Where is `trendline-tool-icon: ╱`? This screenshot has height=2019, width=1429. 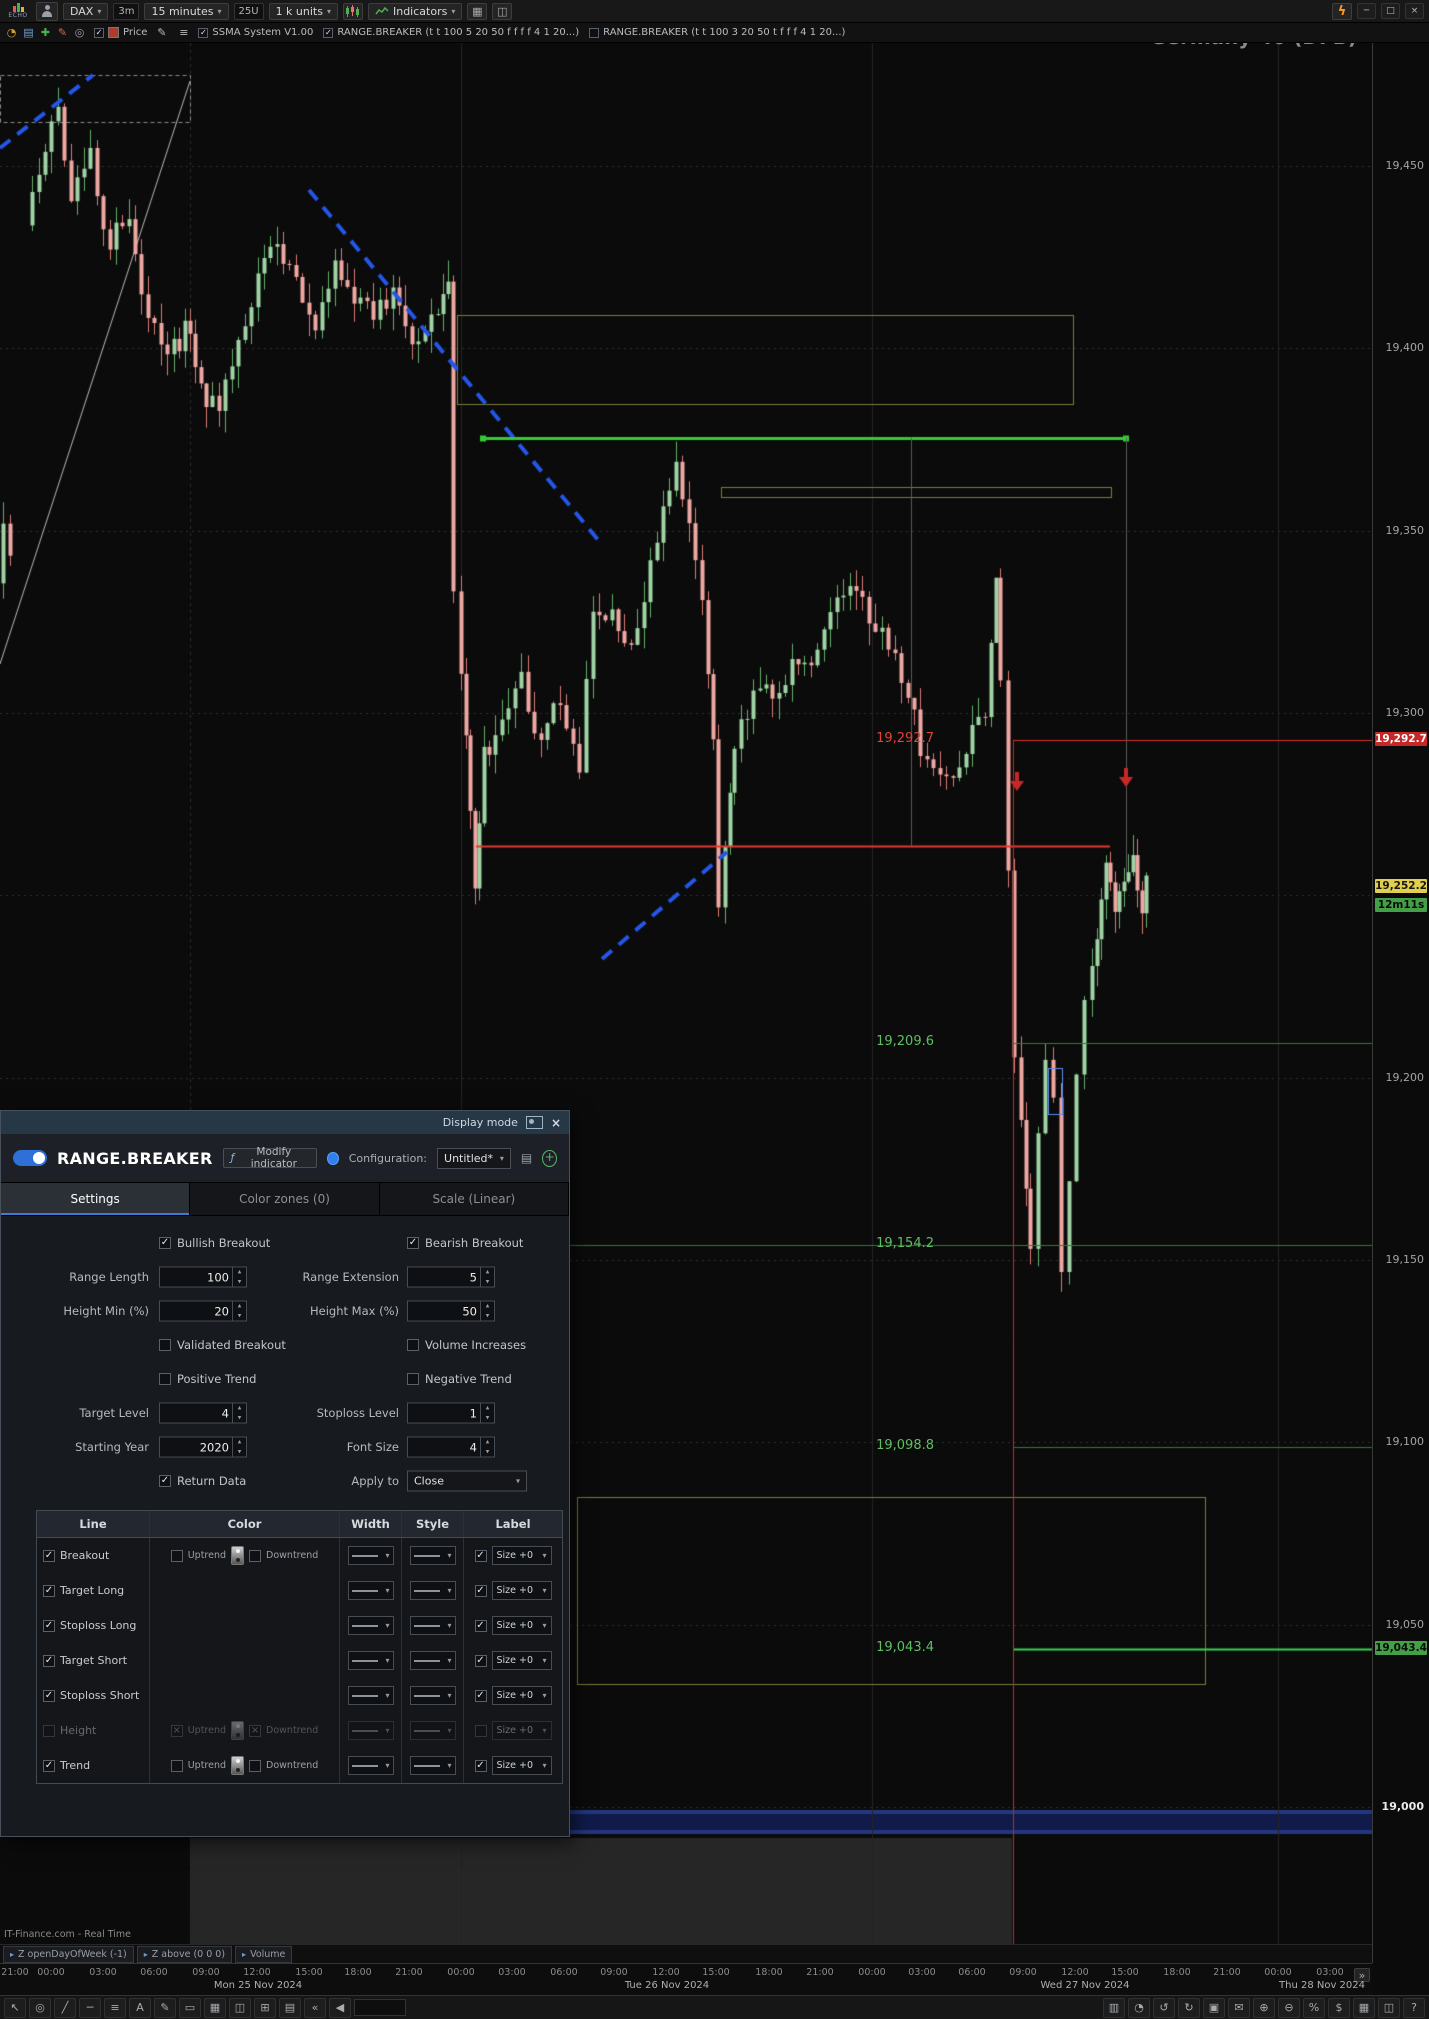
trendline-tool-icon: ╱ is located at coordinates (65, 2007).